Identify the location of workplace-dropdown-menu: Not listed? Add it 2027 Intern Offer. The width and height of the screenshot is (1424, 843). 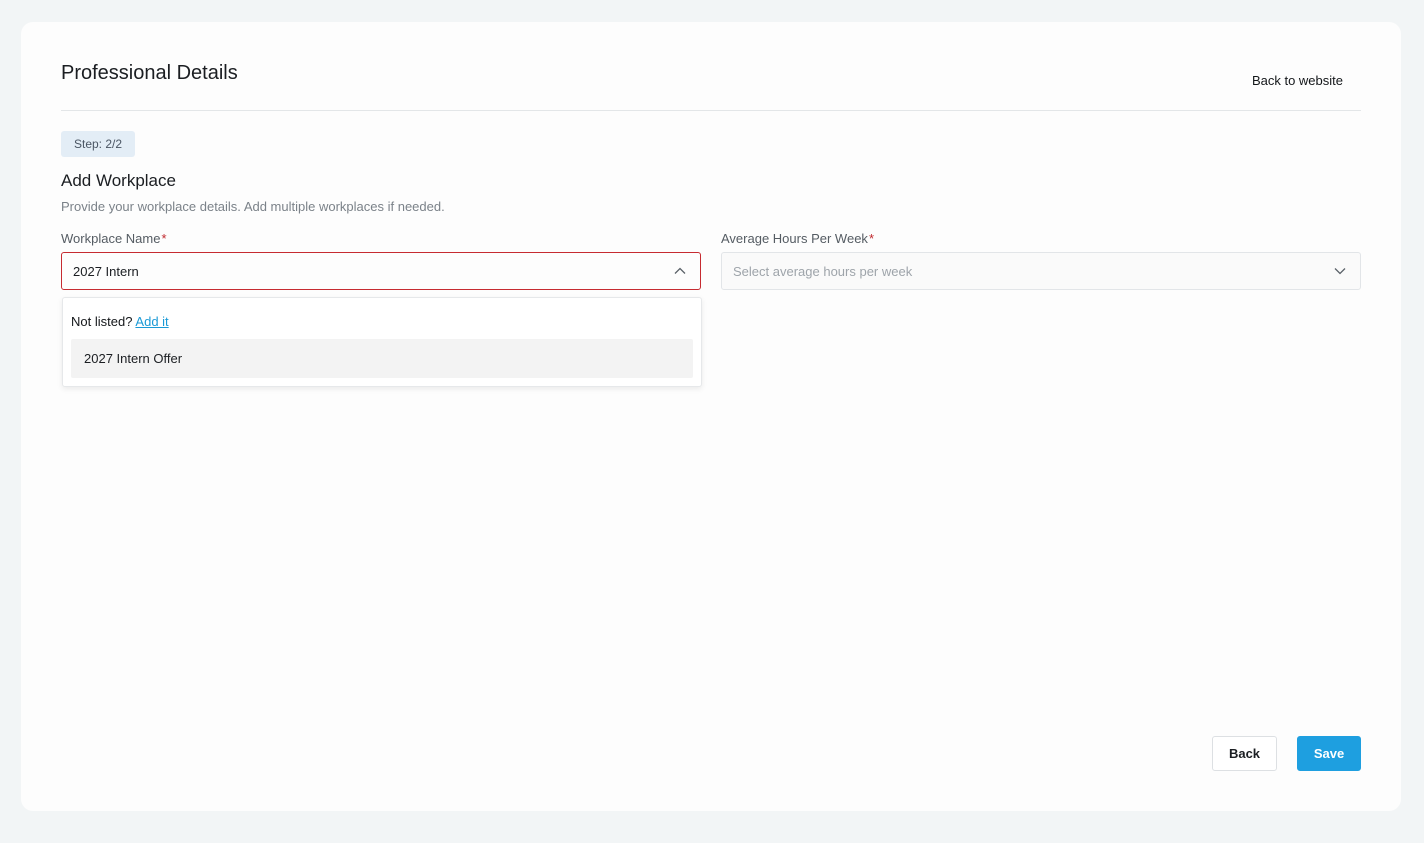
(382, 342).